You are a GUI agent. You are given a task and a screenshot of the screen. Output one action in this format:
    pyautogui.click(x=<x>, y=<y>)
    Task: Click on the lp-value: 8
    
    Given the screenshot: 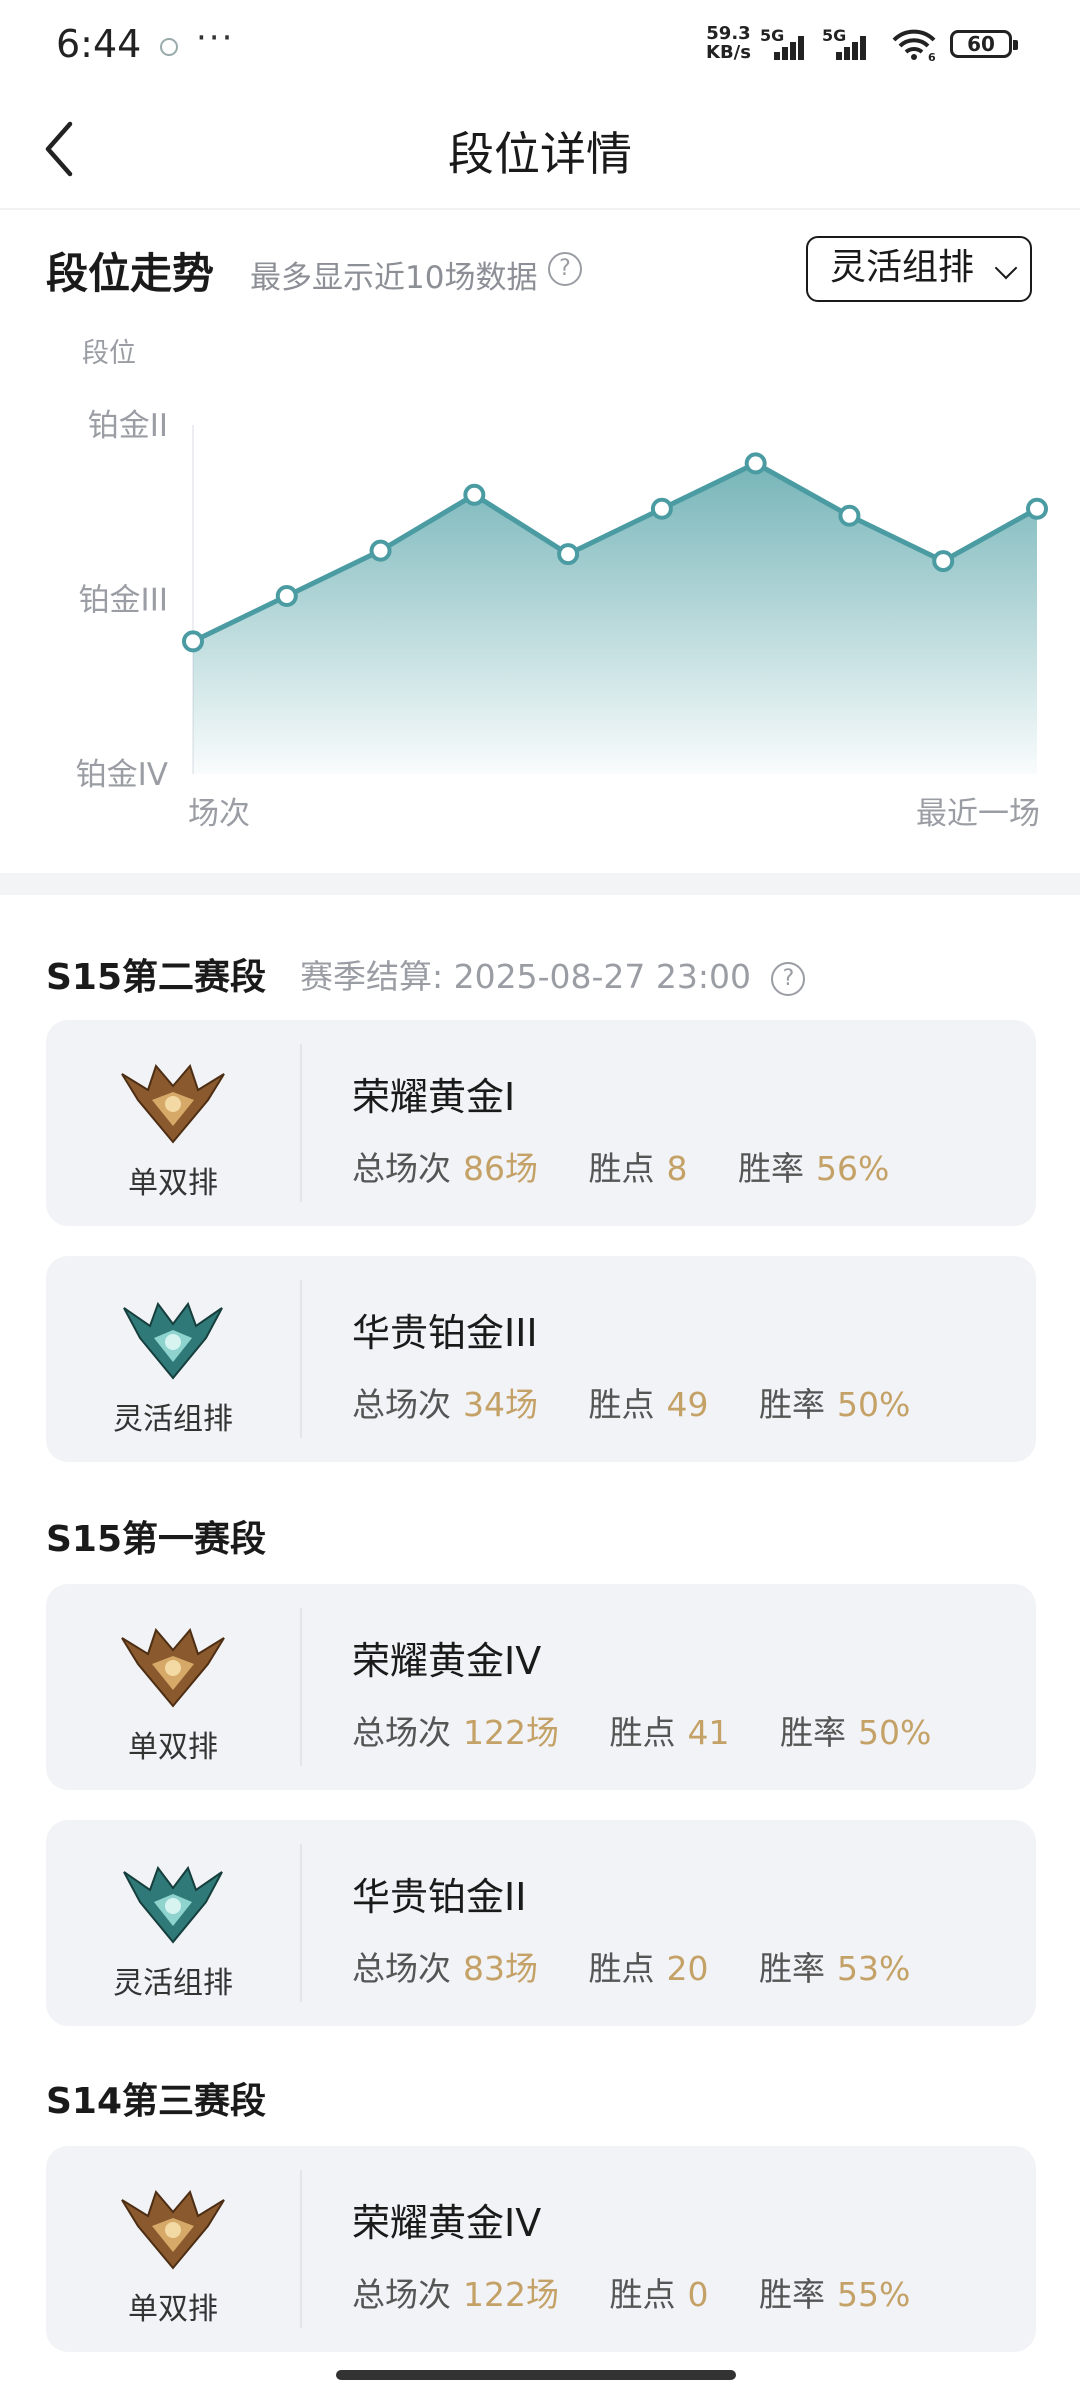 What is the action you would take?
    pyautogui.click(x=677, y=1168)
    